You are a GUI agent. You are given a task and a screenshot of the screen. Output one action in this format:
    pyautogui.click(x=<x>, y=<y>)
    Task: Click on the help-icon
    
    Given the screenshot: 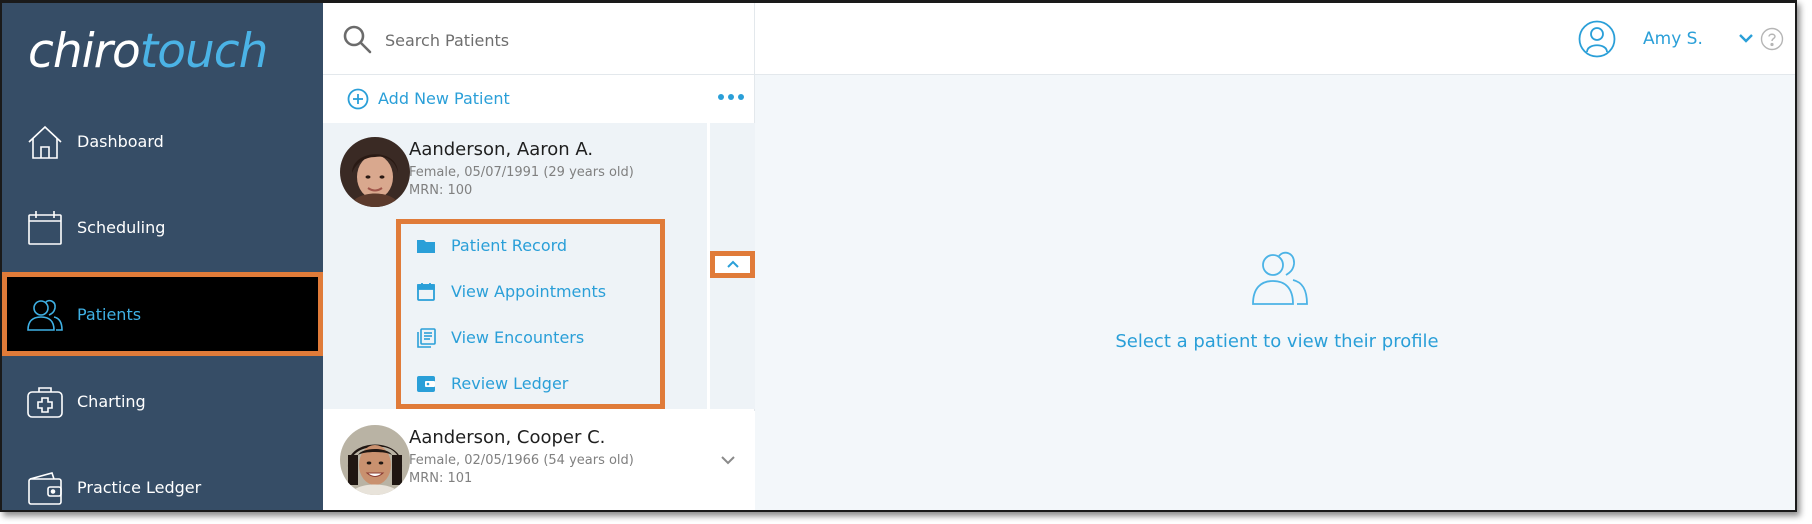 What is the action you would take?
    pyautogui.click(x=1772, y=39)
    